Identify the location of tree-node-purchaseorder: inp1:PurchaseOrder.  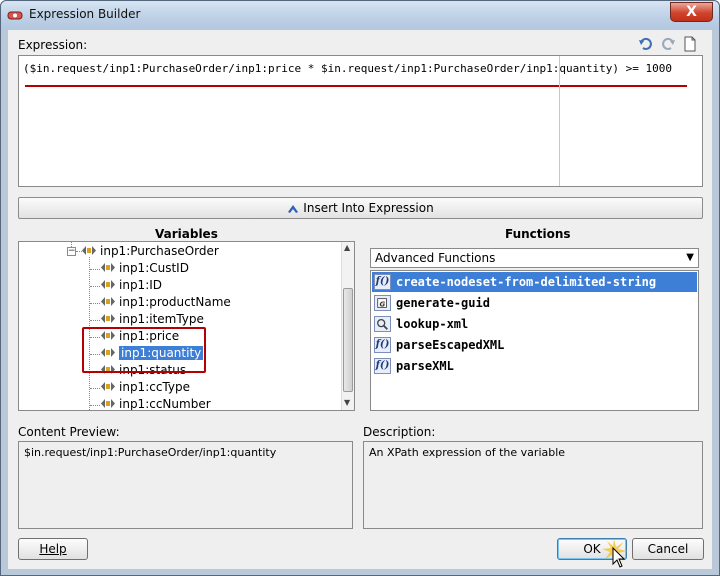
(150, 251).